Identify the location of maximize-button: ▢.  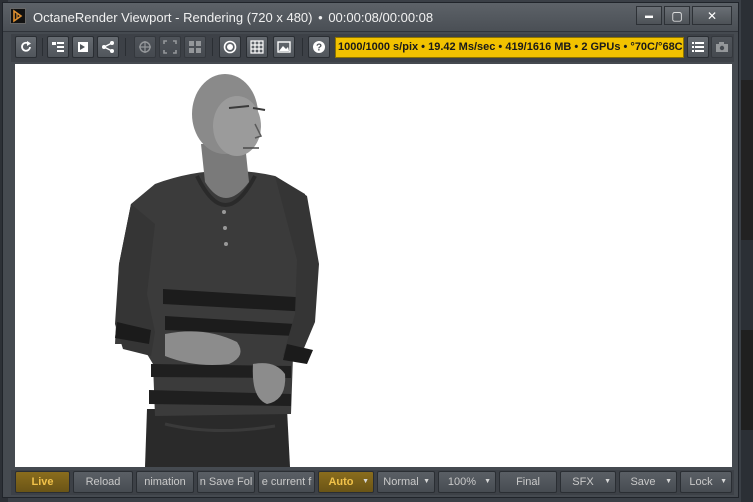
(677, 15).